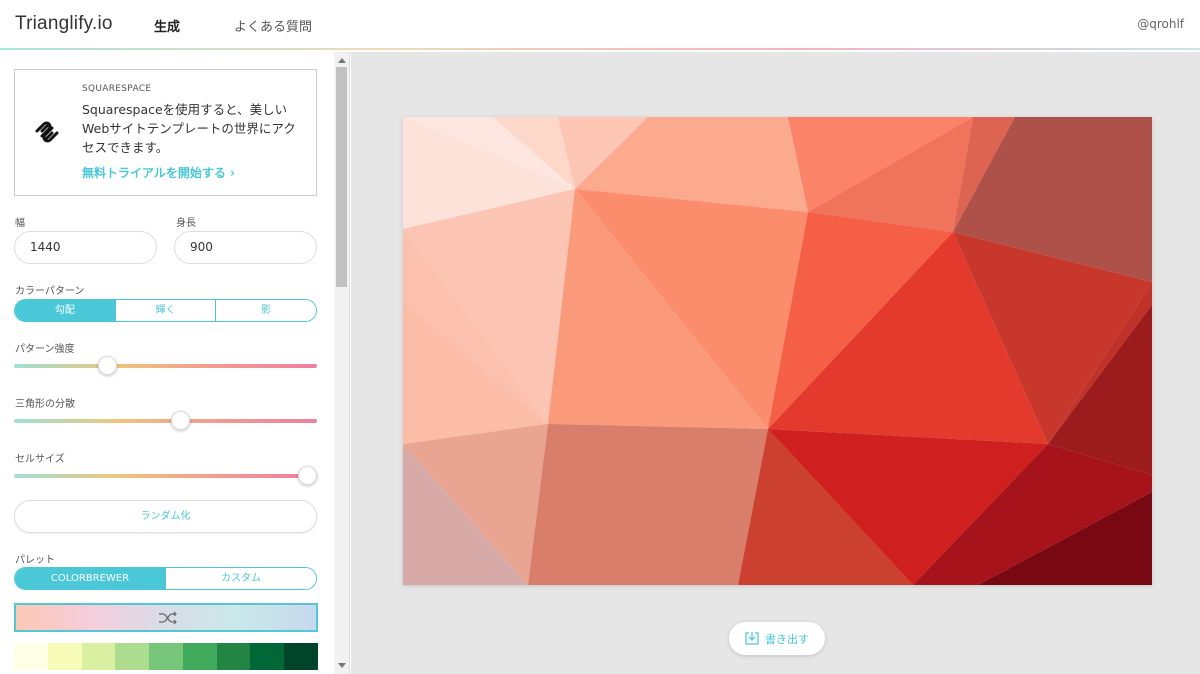 The width and height of the screenshot is (1200, 674). I want to click on intensity-label: パターン強度, so click(45, 349).